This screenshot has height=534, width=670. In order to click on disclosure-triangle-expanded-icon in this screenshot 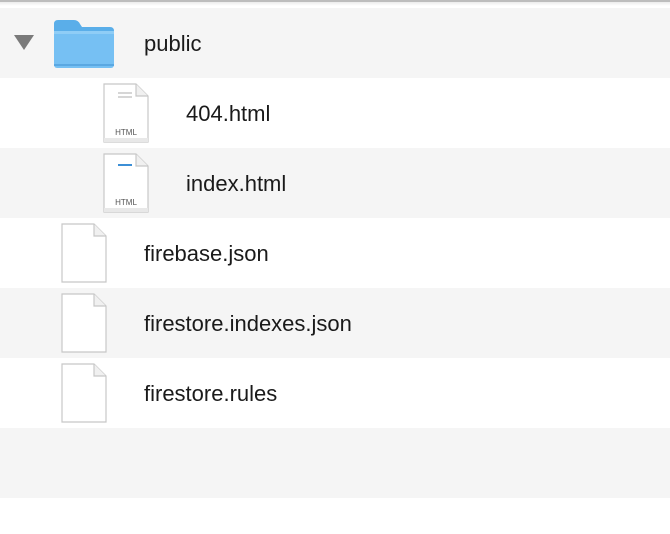, I will do `click(24, 42)`.